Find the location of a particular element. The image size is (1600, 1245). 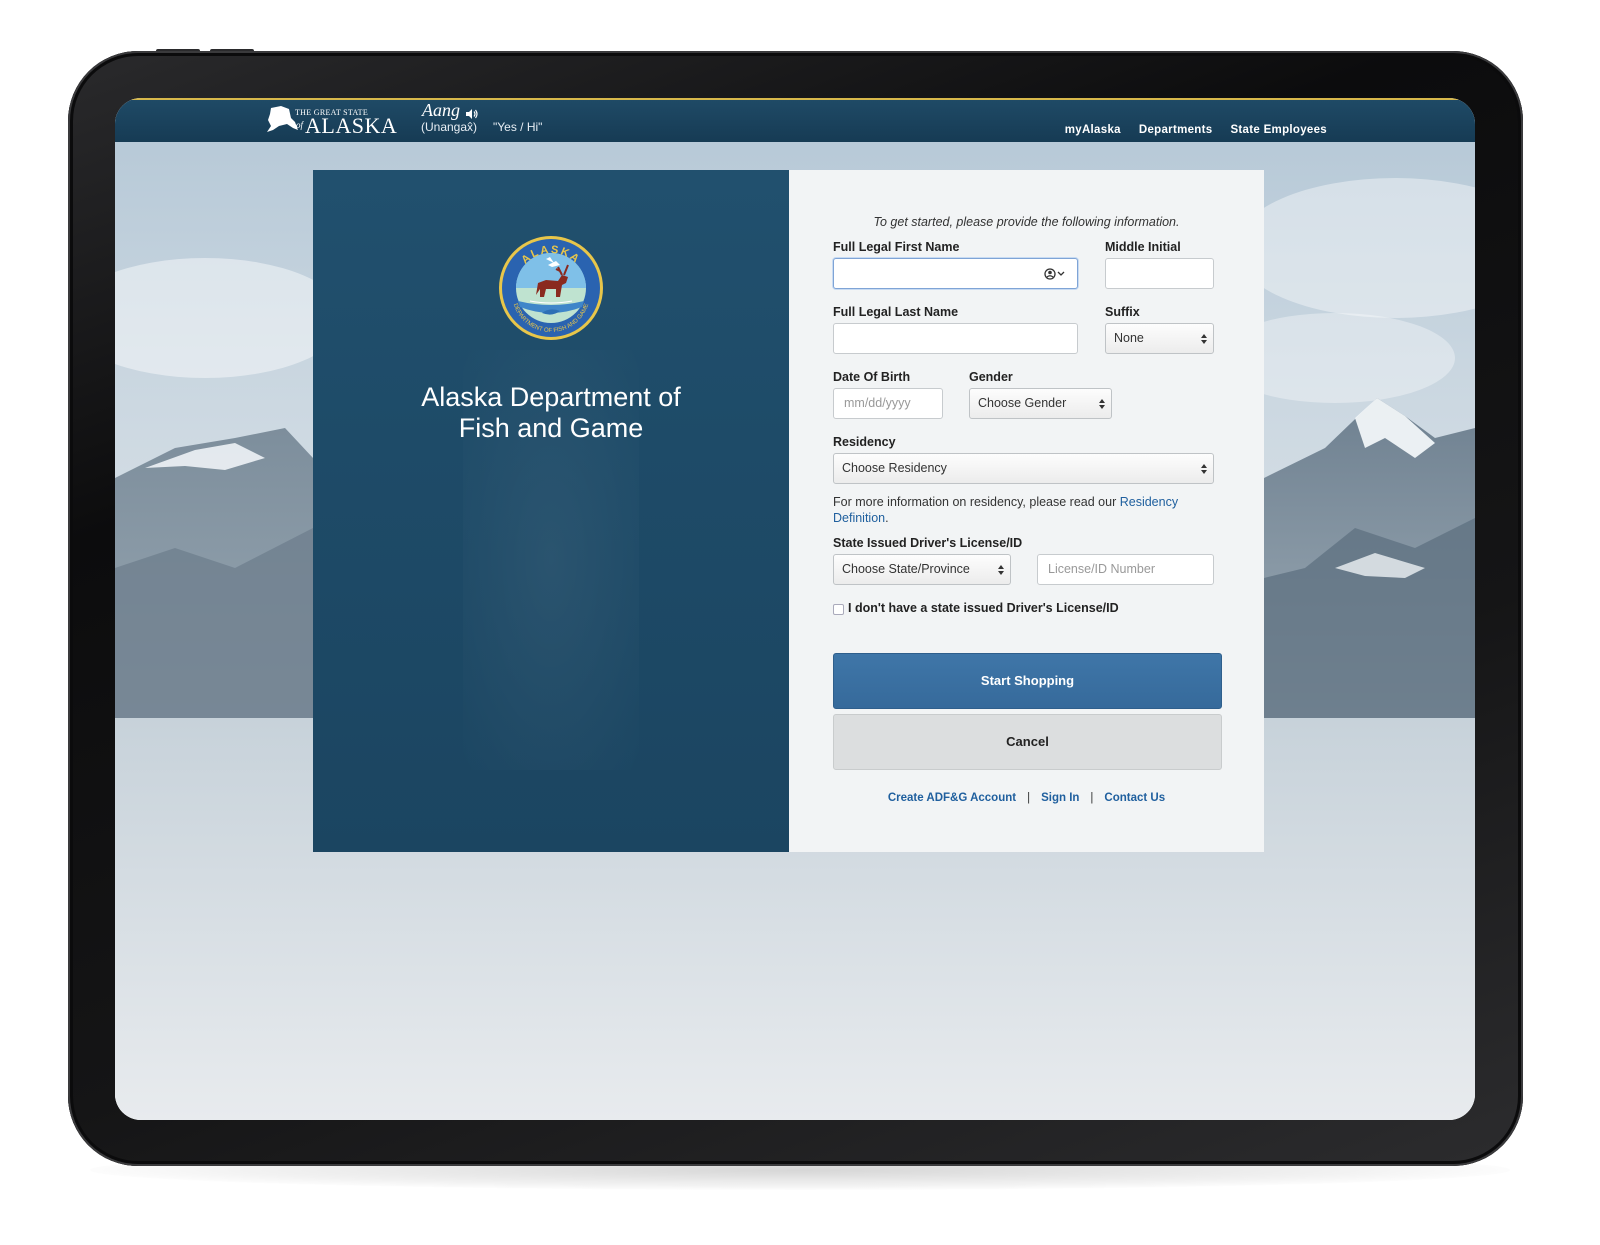

logo-of: of is located at coordinates (300, 125).